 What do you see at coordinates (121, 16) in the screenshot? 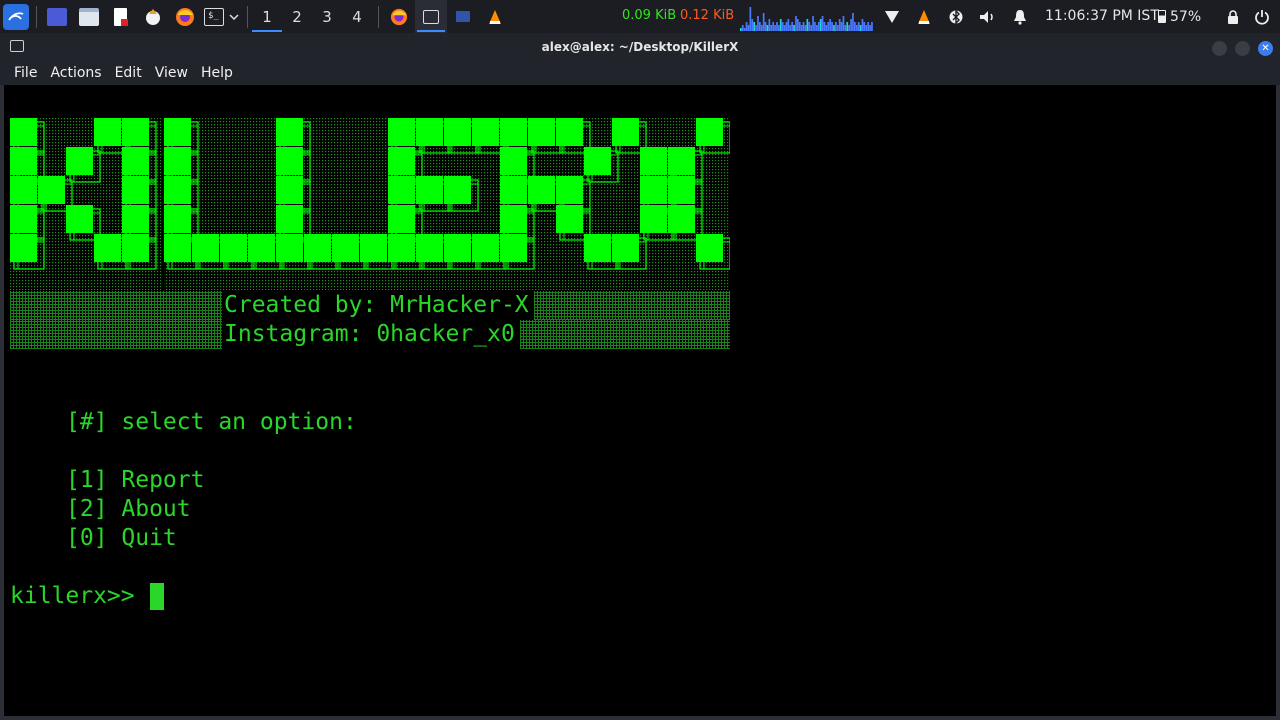
I see `text-editor-button` at bounding box center [121, 16].